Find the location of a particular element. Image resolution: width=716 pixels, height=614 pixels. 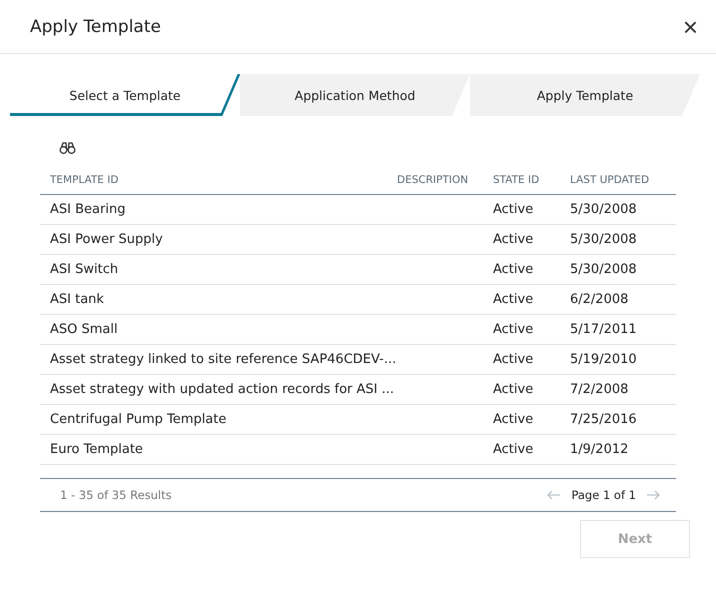

dialog-title: Apply Template is located at coordinates (95, 26).